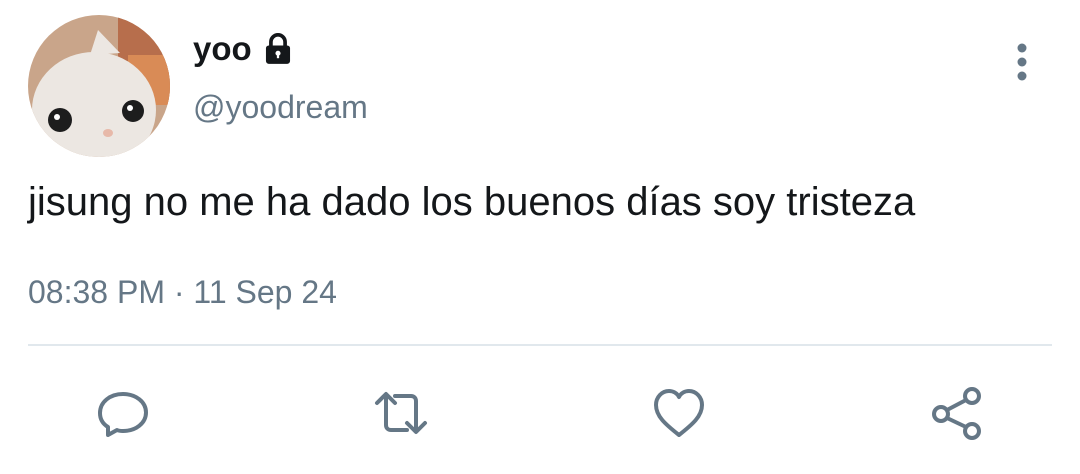  I want to click on avatar-image, so click(99, 86).